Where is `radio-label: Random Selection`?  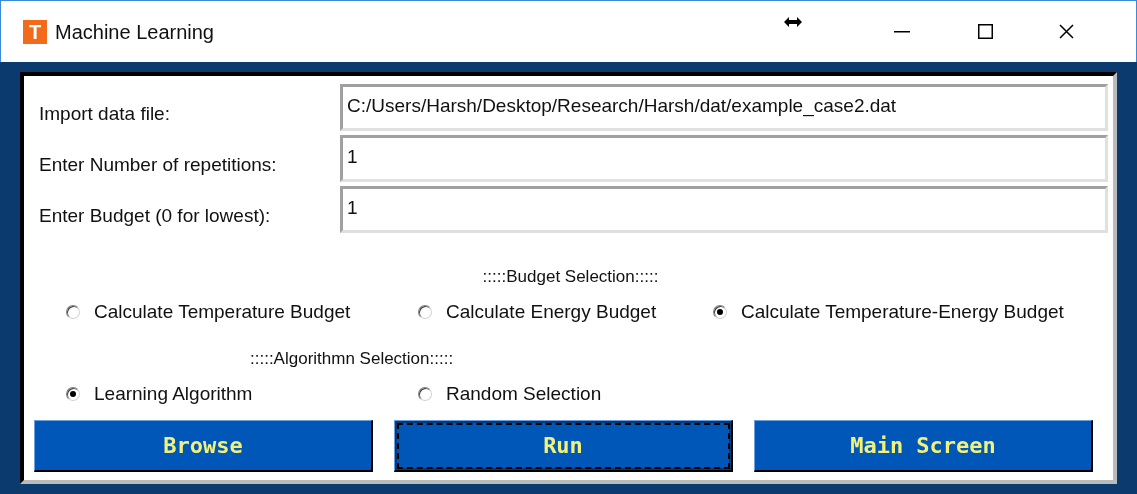 radio-label: Random Selection is located at coordinates (524, 393).